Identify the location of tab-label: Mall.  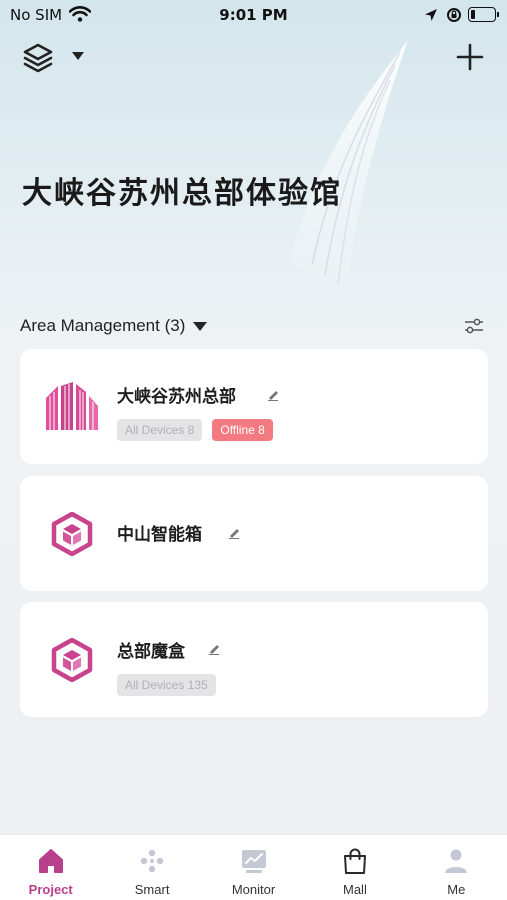
(355, 889).